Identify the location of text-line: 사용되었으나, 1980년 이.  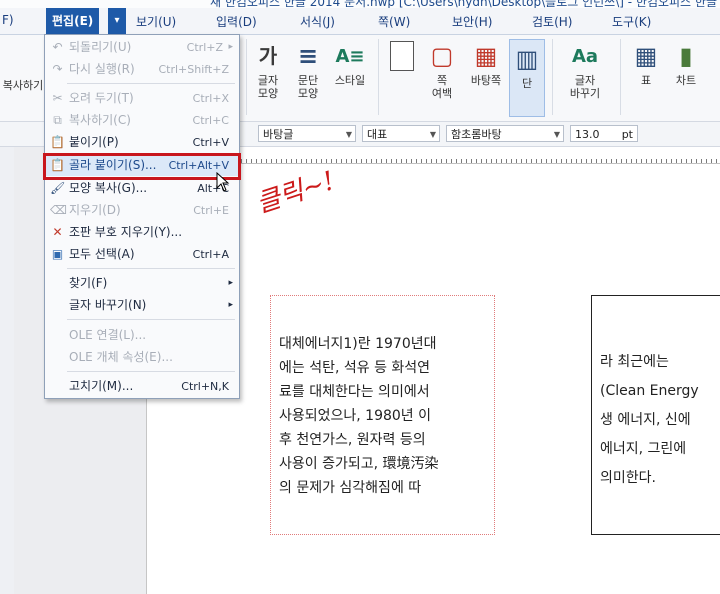
(355, 416).